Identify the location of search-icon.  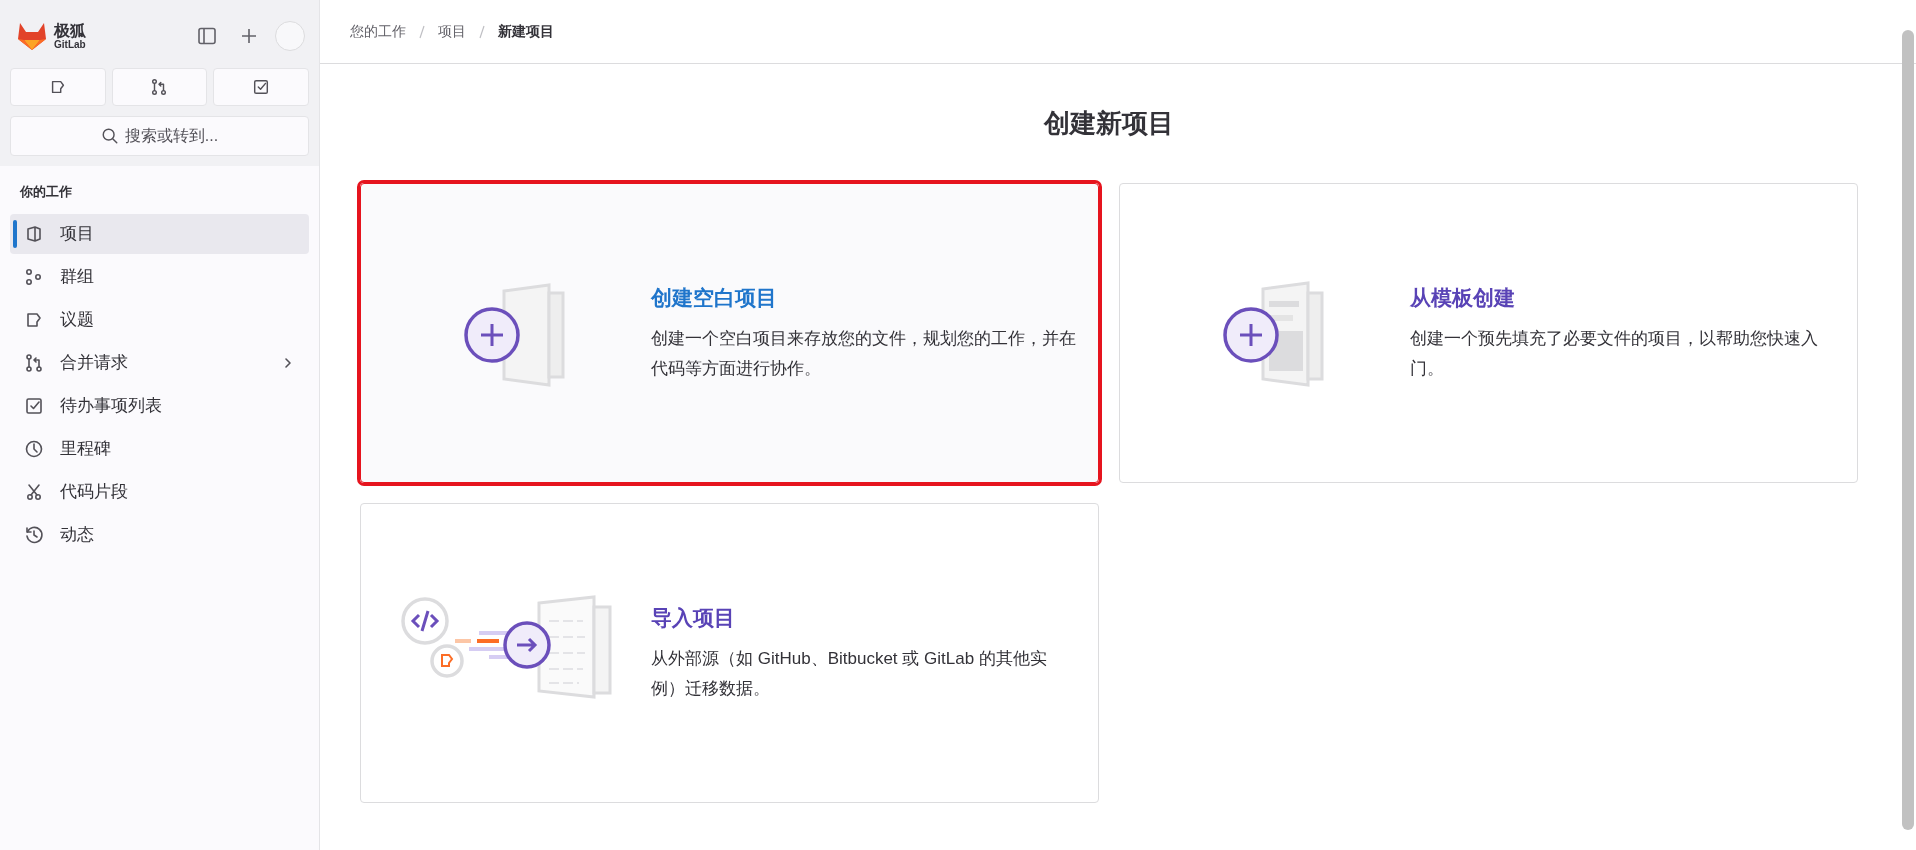
(109, 136).